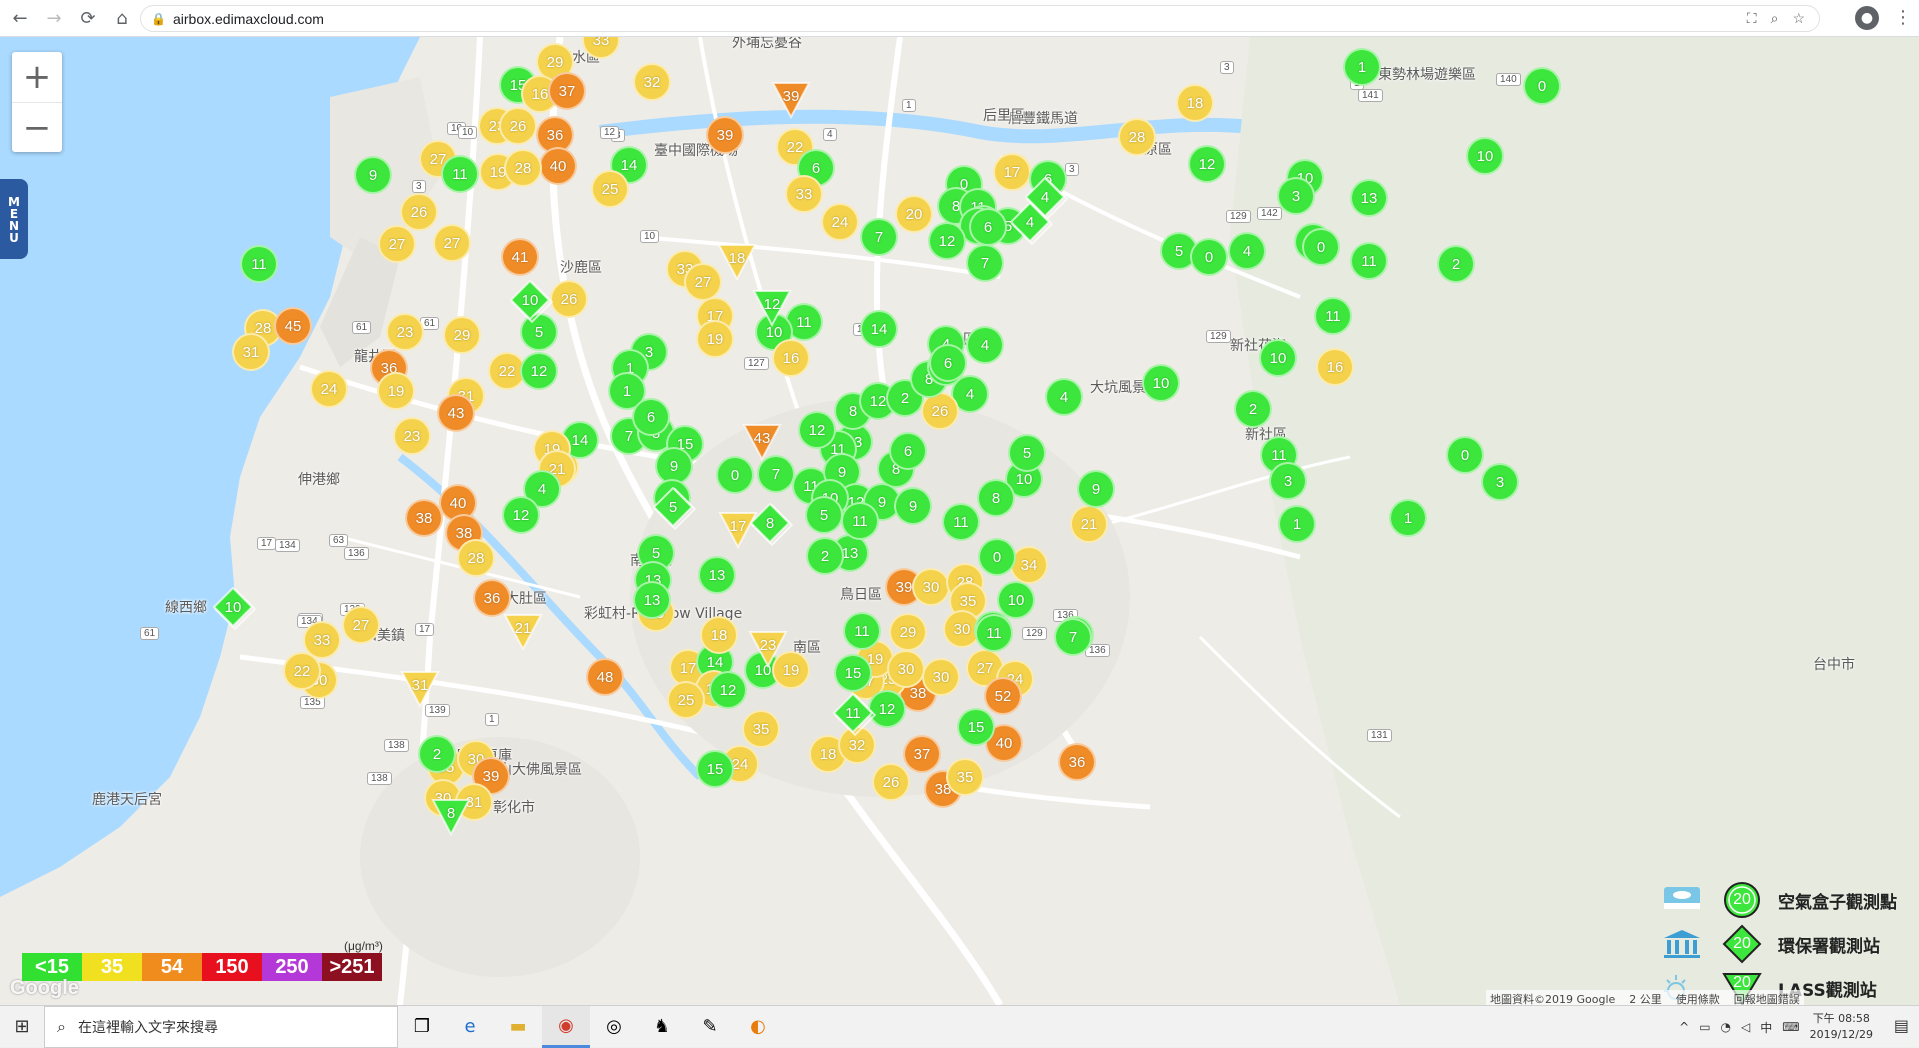  What do you see at coordinates (14, 219) in the screenshot?
I see `menu-button: MENU` at bounding box center [14, 219].